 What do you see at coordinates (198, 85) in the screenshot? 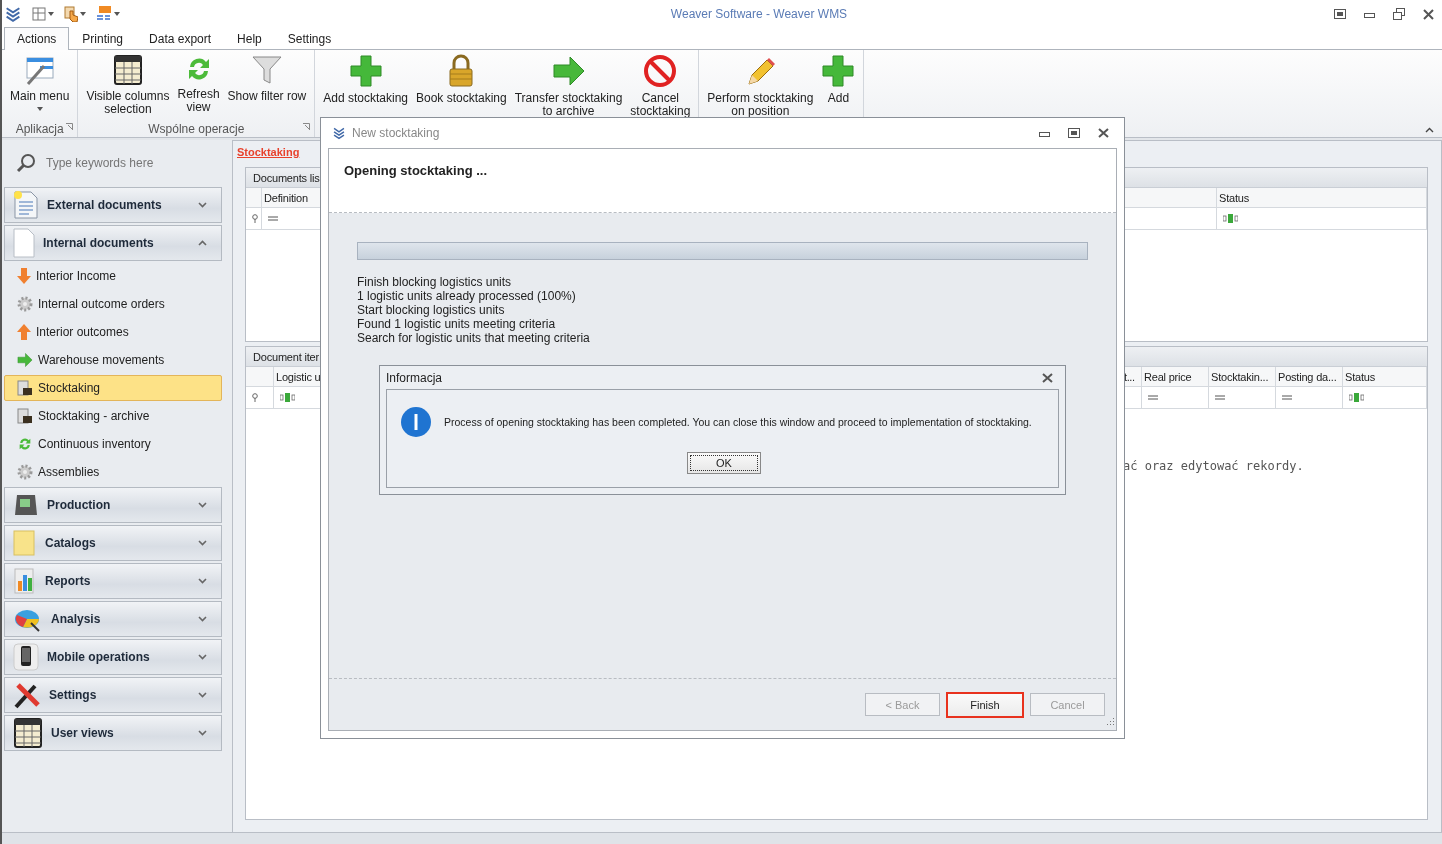
I see `ribbon-button: Refresh view` at bounding box center [198, 85].